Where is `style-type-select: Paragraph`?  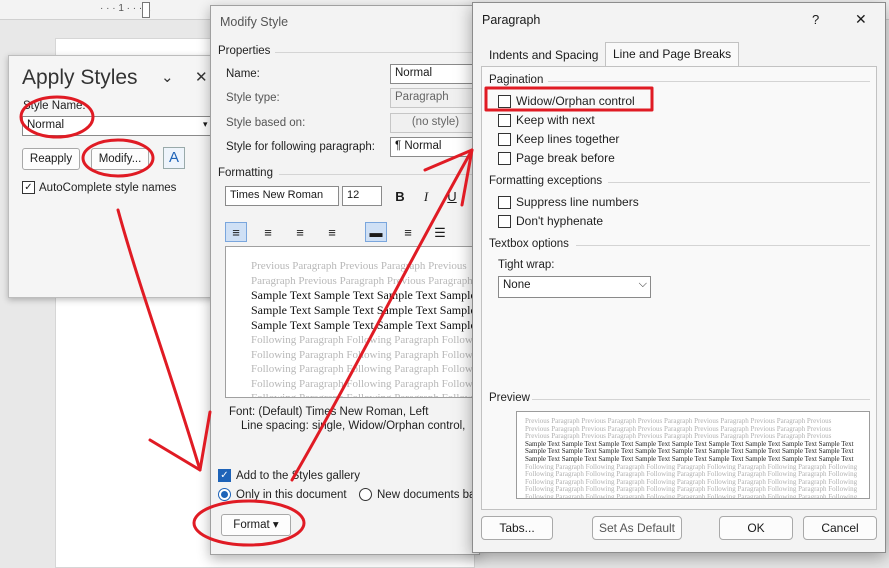 style-type-select: Paragraph is located at coordinates (435, 98).